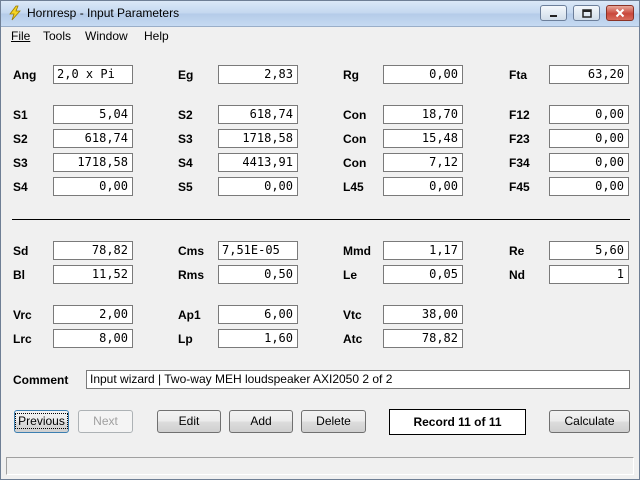 The width and height of the screenshot is (640, 480). Describe the element at coordinates (93, 274) in the screenshot. I see `bl-field: 11,52` at that location.